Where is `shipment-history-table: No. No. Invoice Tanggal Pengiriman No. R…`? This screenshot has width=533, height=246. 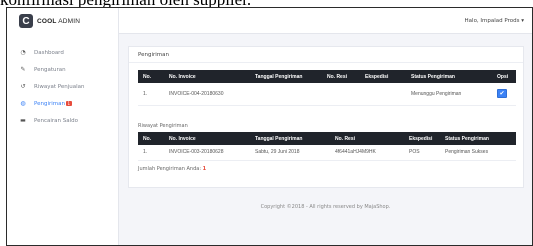
shipment-history-table: No. No. Invoice Tanggal Pengiriman No. R… is located at coordinates (327, 146).